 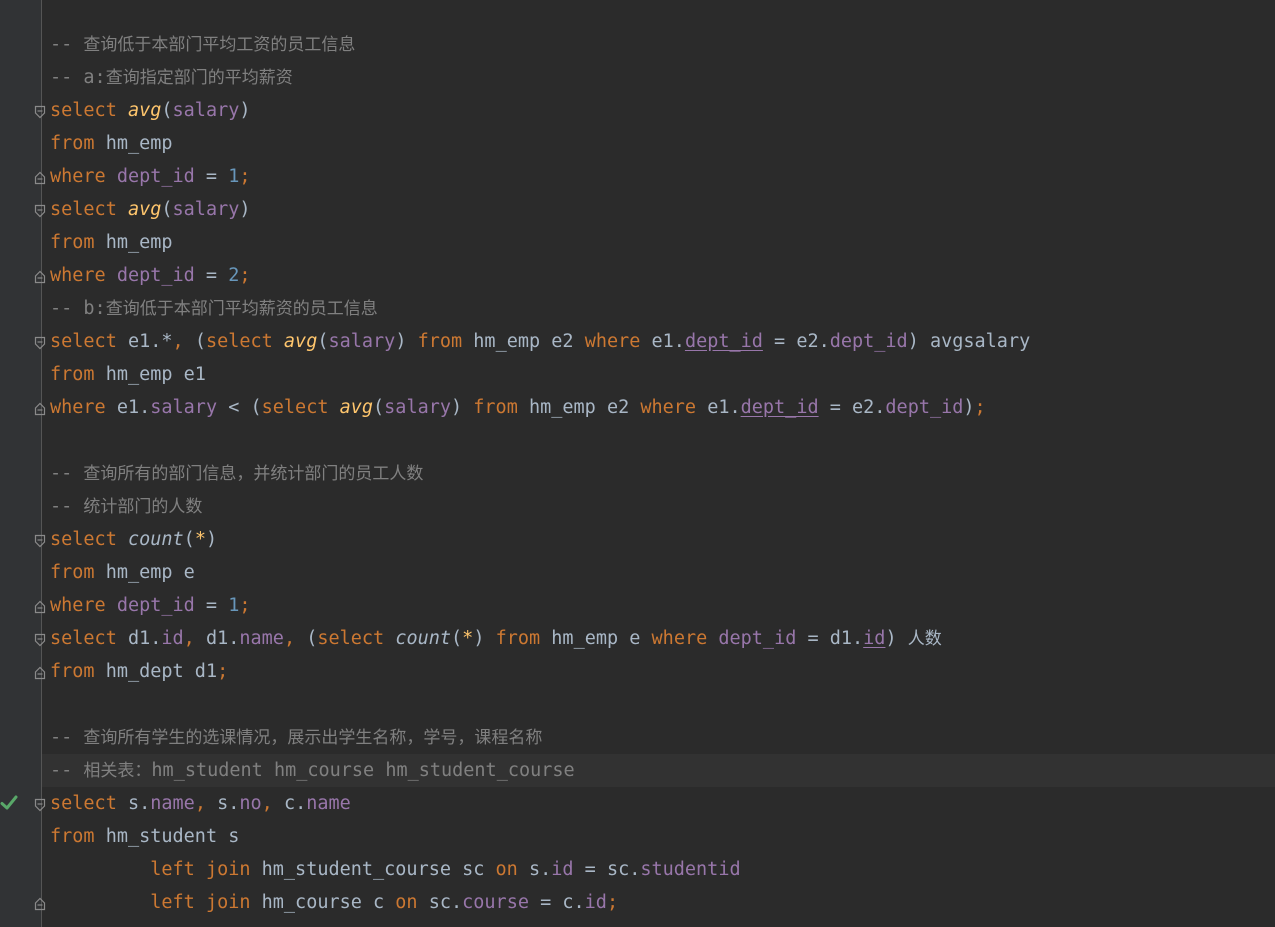 What do you see at coordinates (143, 507) in the screenshot?
I see `code-token: 统计部门的人数` at bounding box center [143, 507].